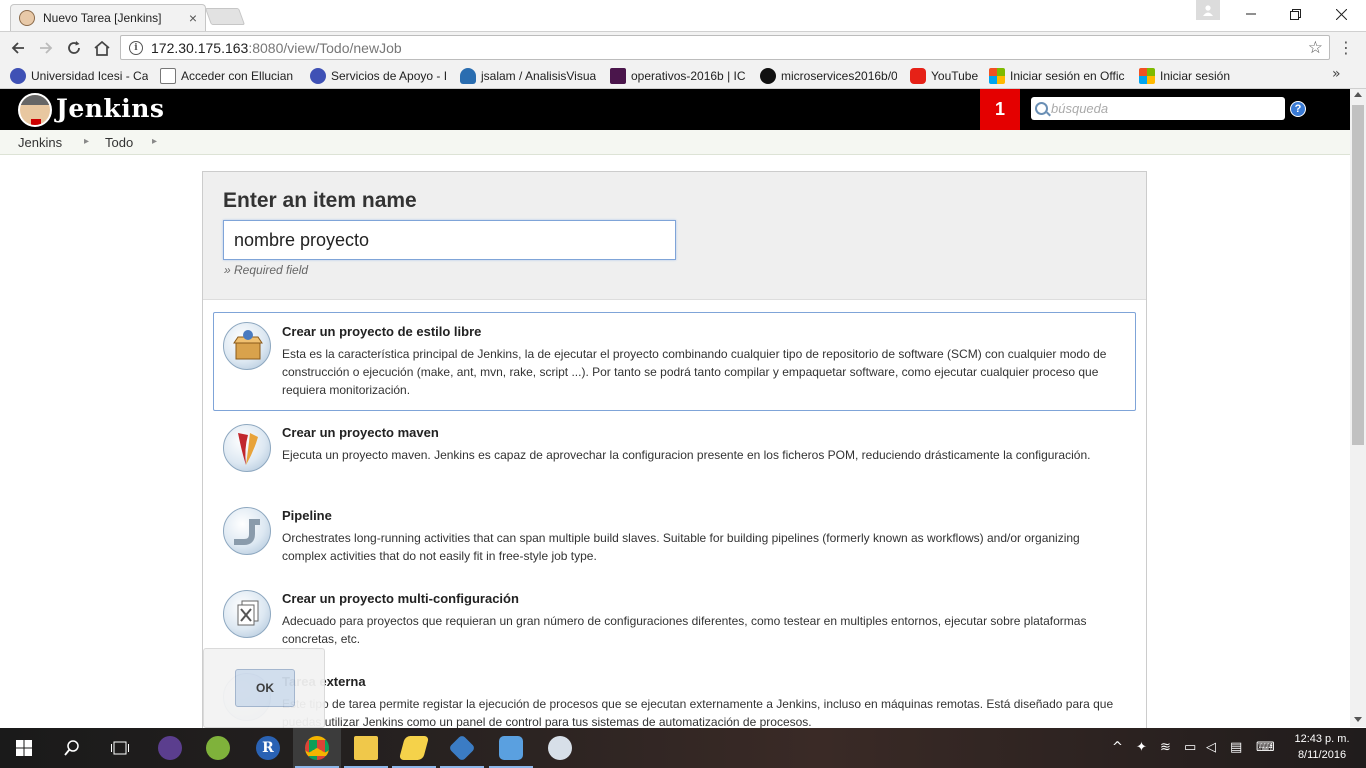  What do you see at coordinates (136, 47) in the screenshot?
I see `site-info-icon: i` at bounding box center [136, 47].